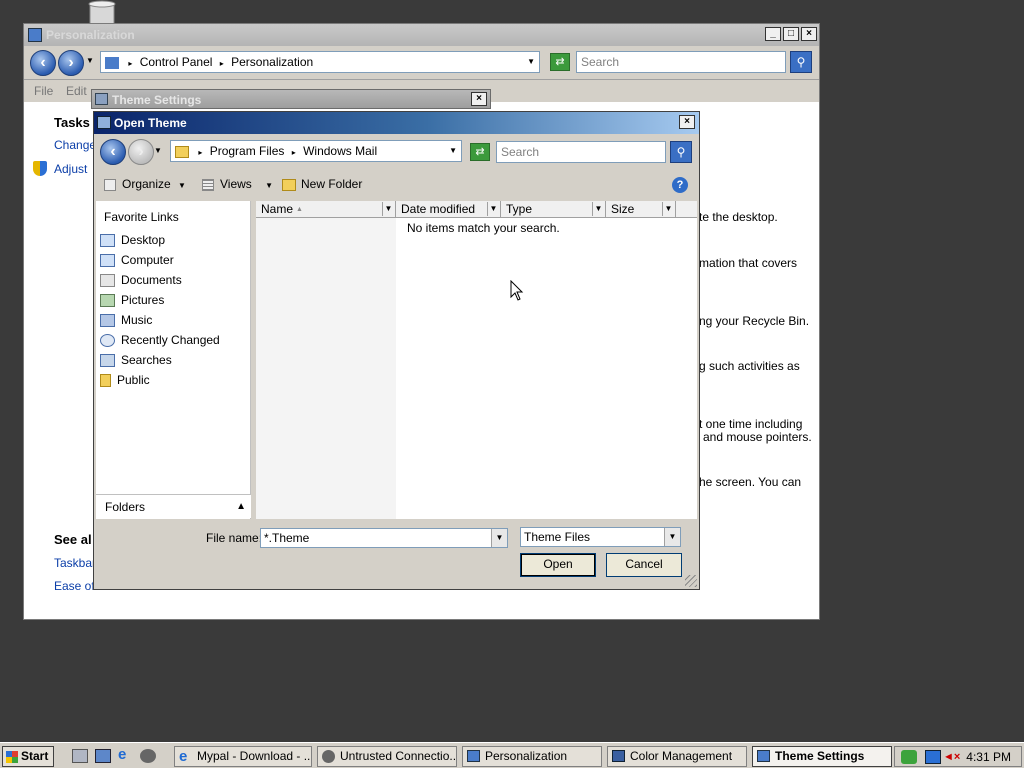 This screenshot has height=768, width=1024. What do you see at coordinates (479, 99) in the screenshot?
I see `theme-settings-close-button: ×` at bounding box center [479, 99].